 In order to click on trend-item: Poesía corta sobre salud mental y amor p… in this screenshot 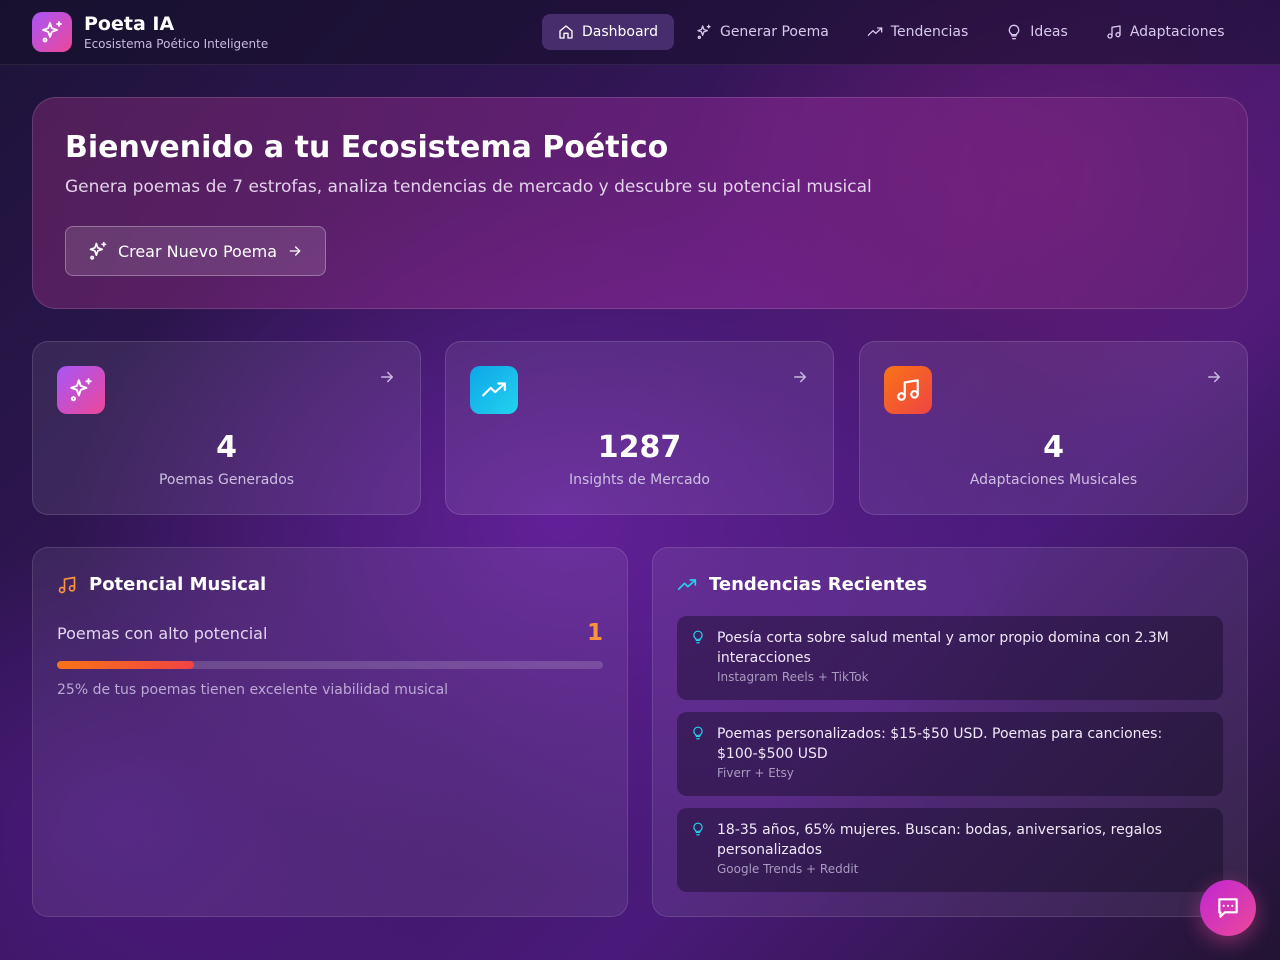, I will do `click(950, 658)`.